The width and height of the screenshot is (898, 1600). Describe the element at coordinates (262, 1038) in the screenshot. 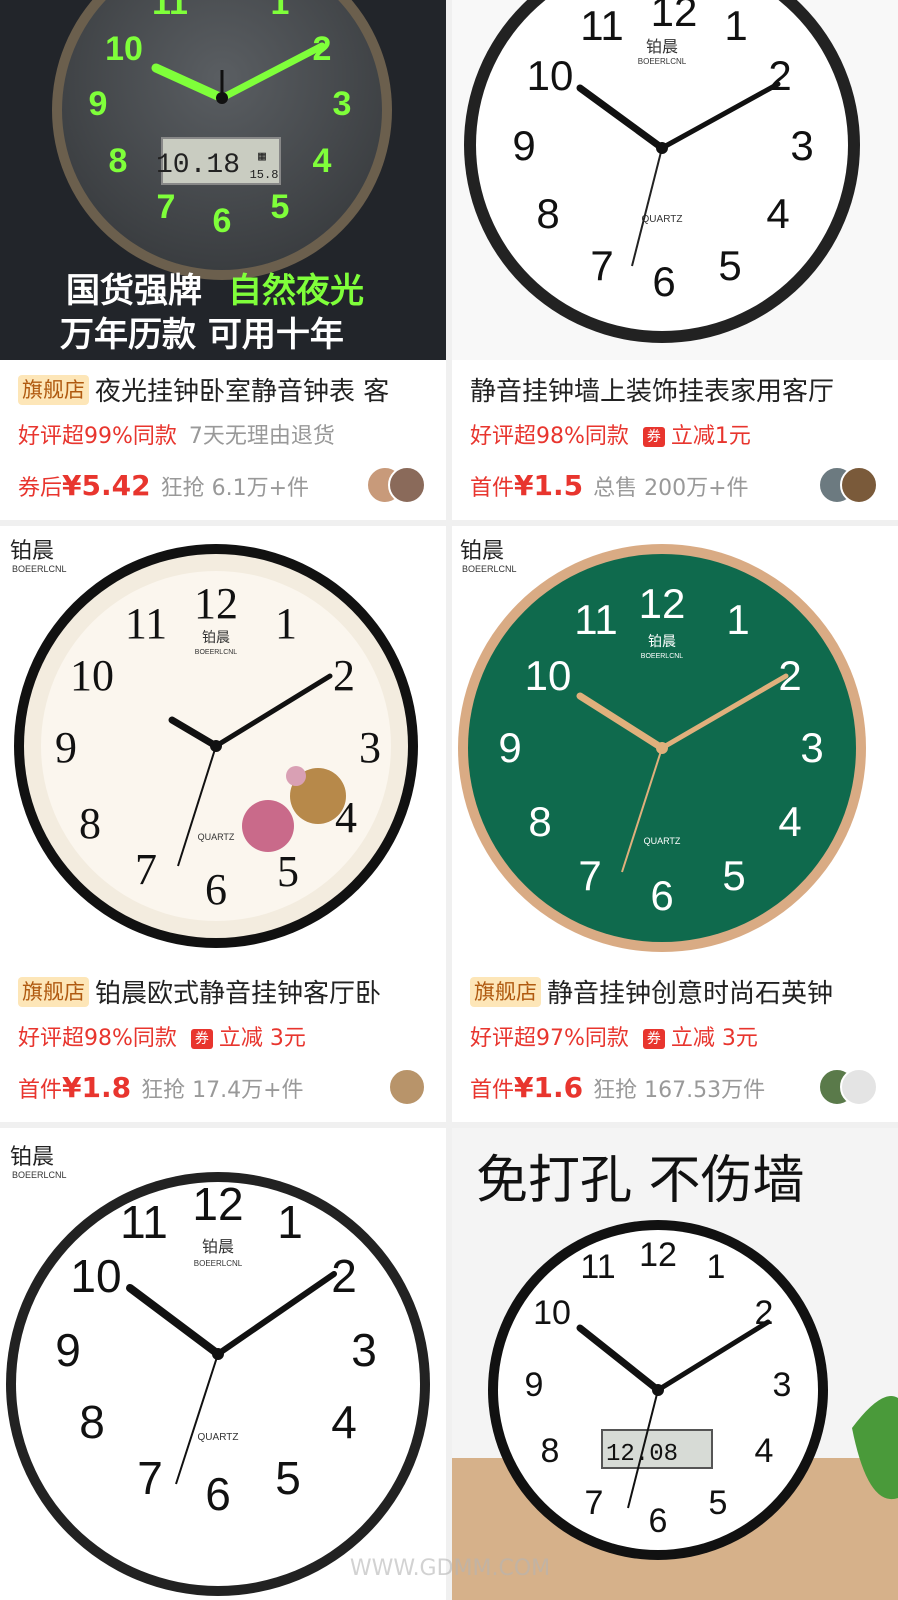

I see `discount-tag: 立减 3元` at that location.